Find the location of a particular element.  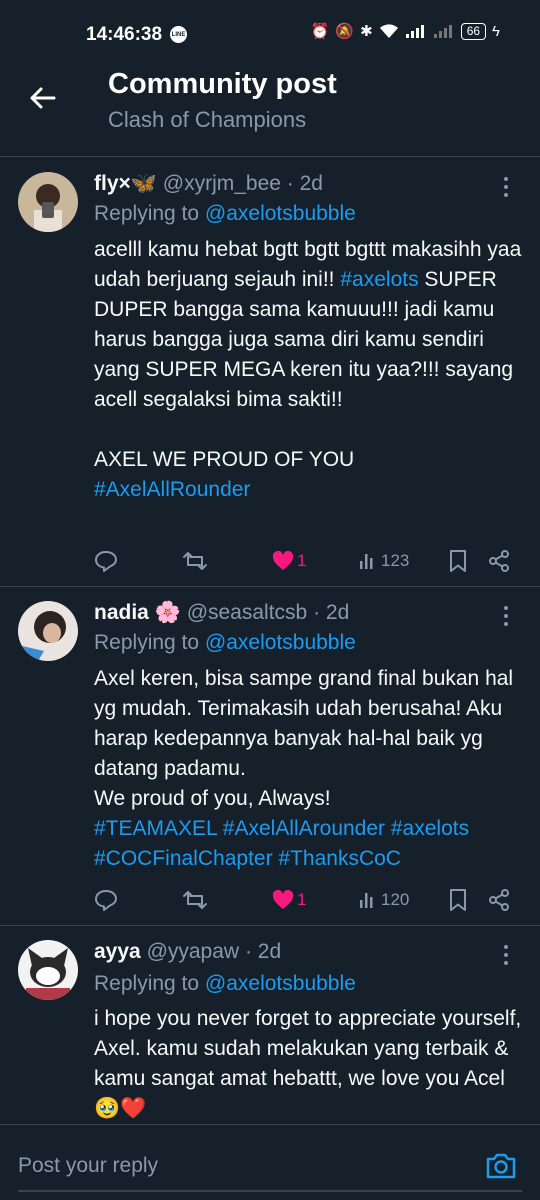

back-button is located at coordinates (42, 98).